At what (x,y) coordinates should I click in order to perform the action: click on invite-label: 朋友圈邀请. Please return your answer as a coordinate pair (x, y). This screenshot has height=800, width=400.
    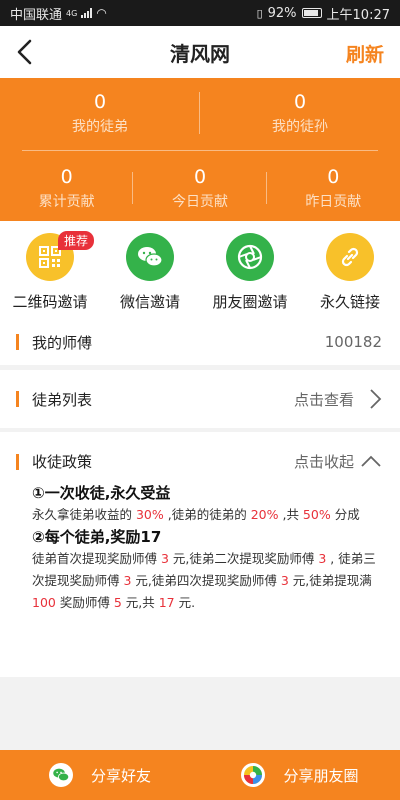
    Looking at the image, I should click on (250, 302).